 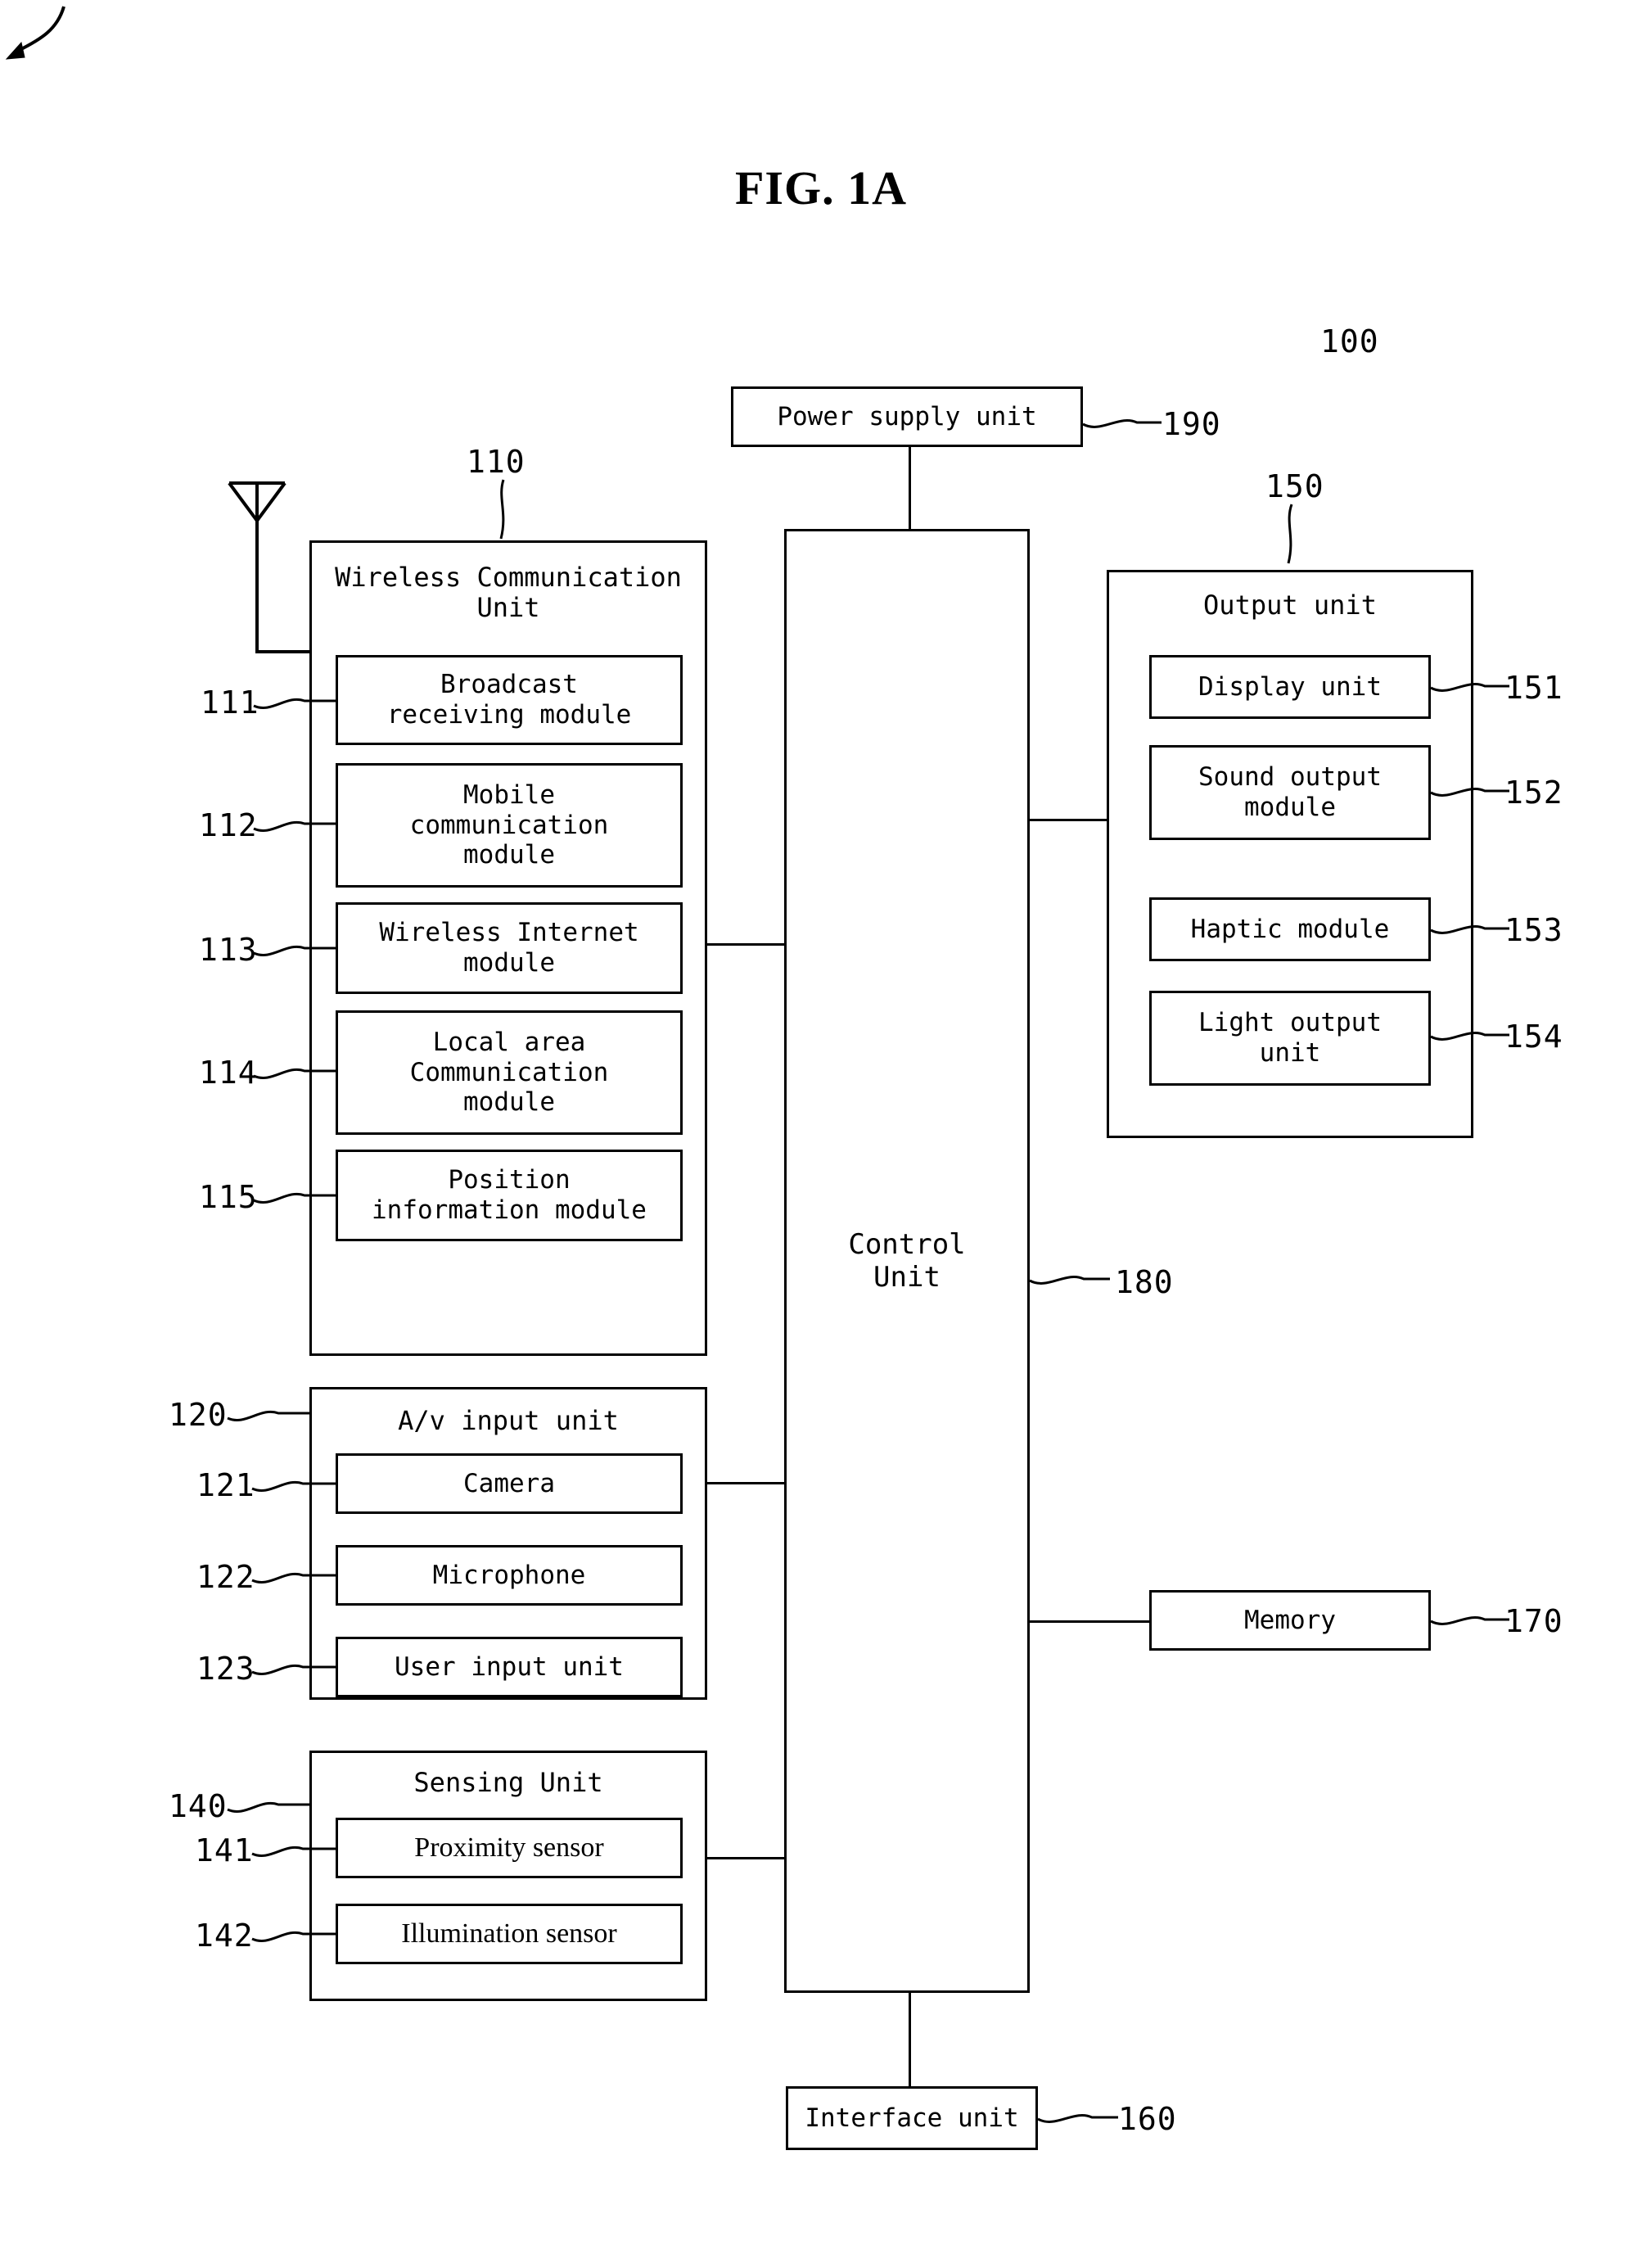 I want to click on ref-label-154: 154, so click(x=1533, y=1037).